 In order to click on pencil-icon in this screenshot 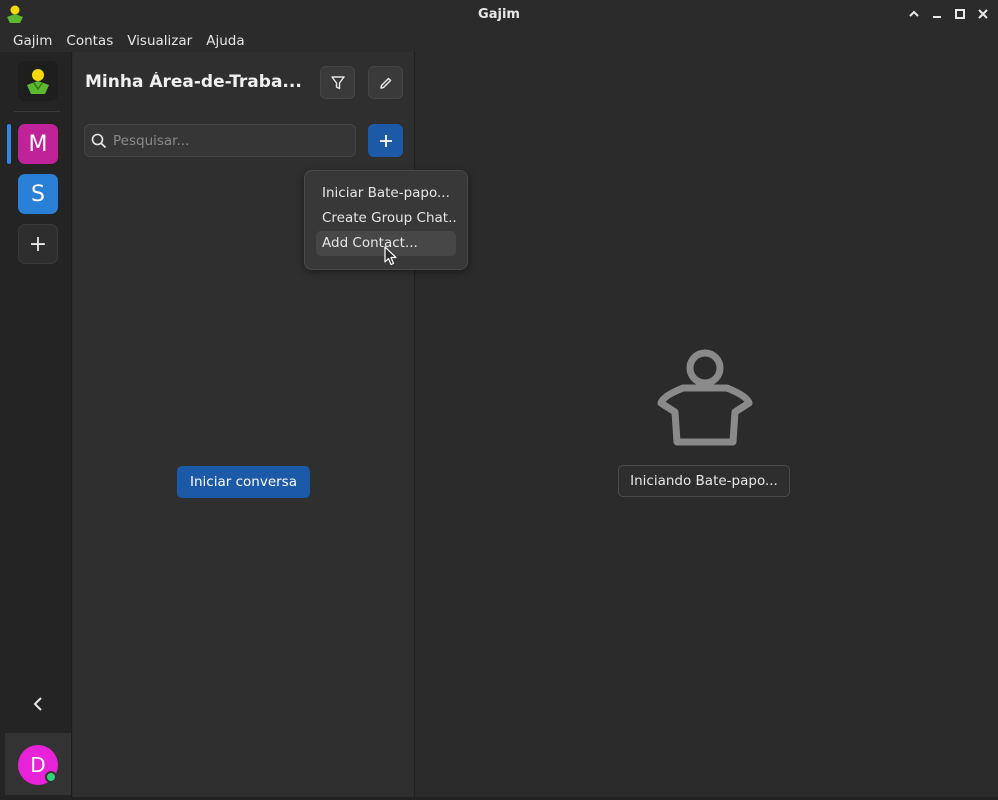, I will do `click(385, 83)`.